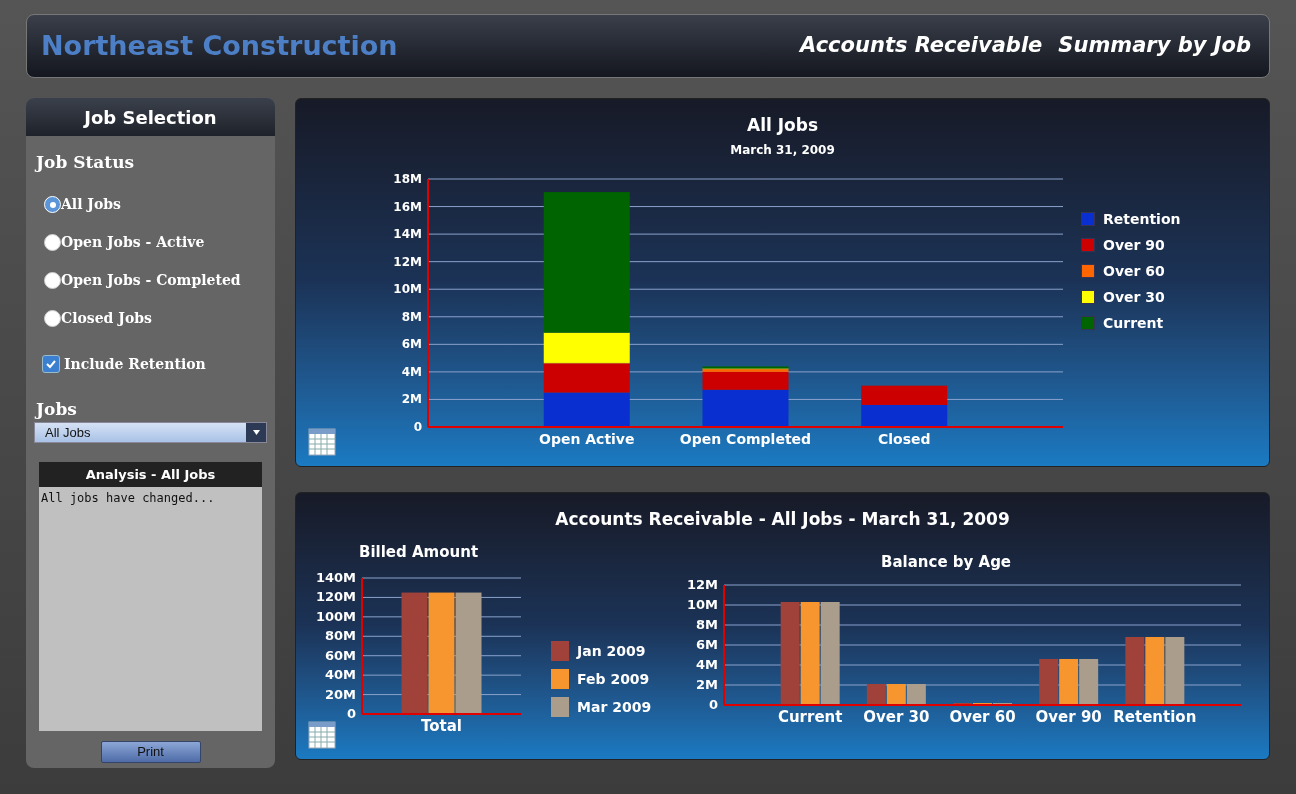  I want to click on legend-label: Retention, so click(1142, 219).